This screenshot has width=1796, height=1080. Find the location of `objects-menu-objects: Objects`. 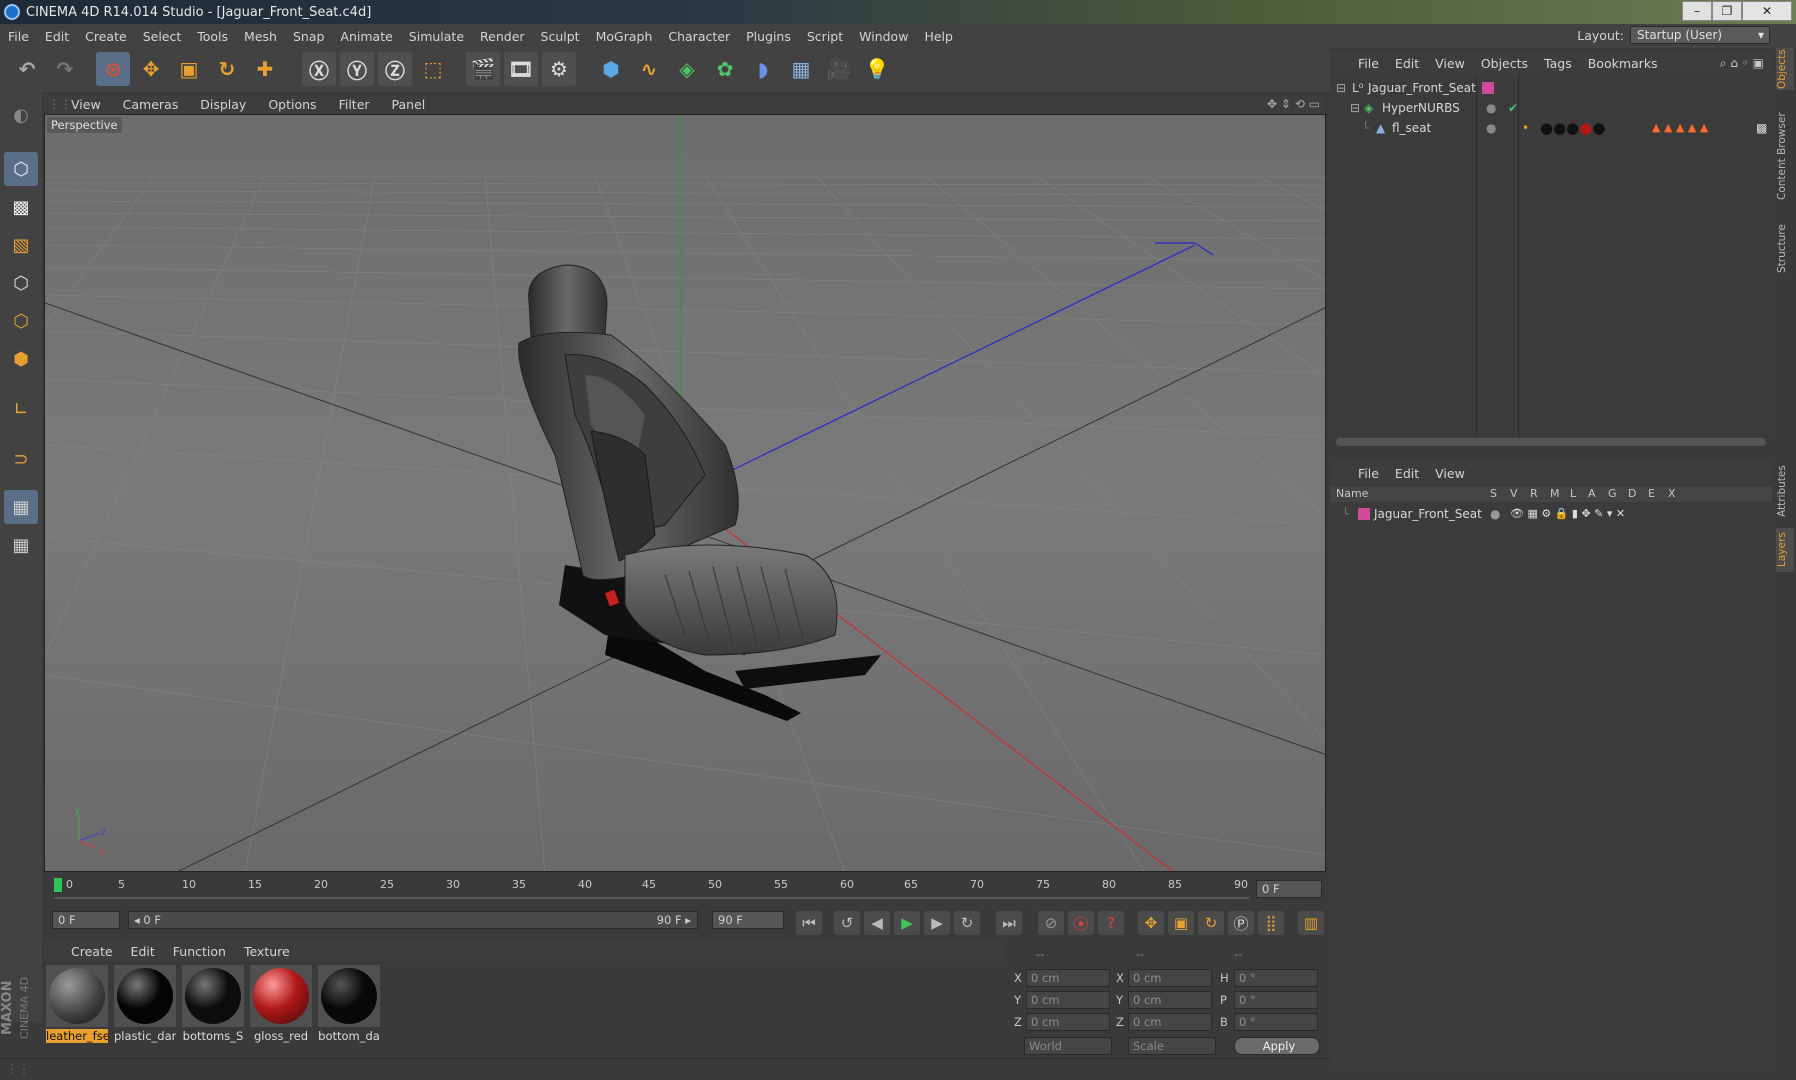

objects-menu-objects: Objects is located at coordinates (1504, 63).